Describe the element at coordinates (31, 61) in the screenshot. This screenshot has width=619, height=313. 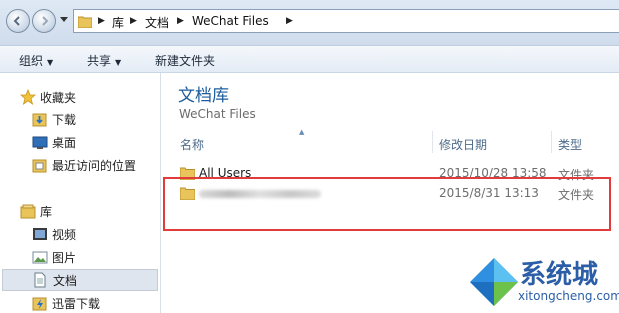
I see `organize-label: 组织` at that location.